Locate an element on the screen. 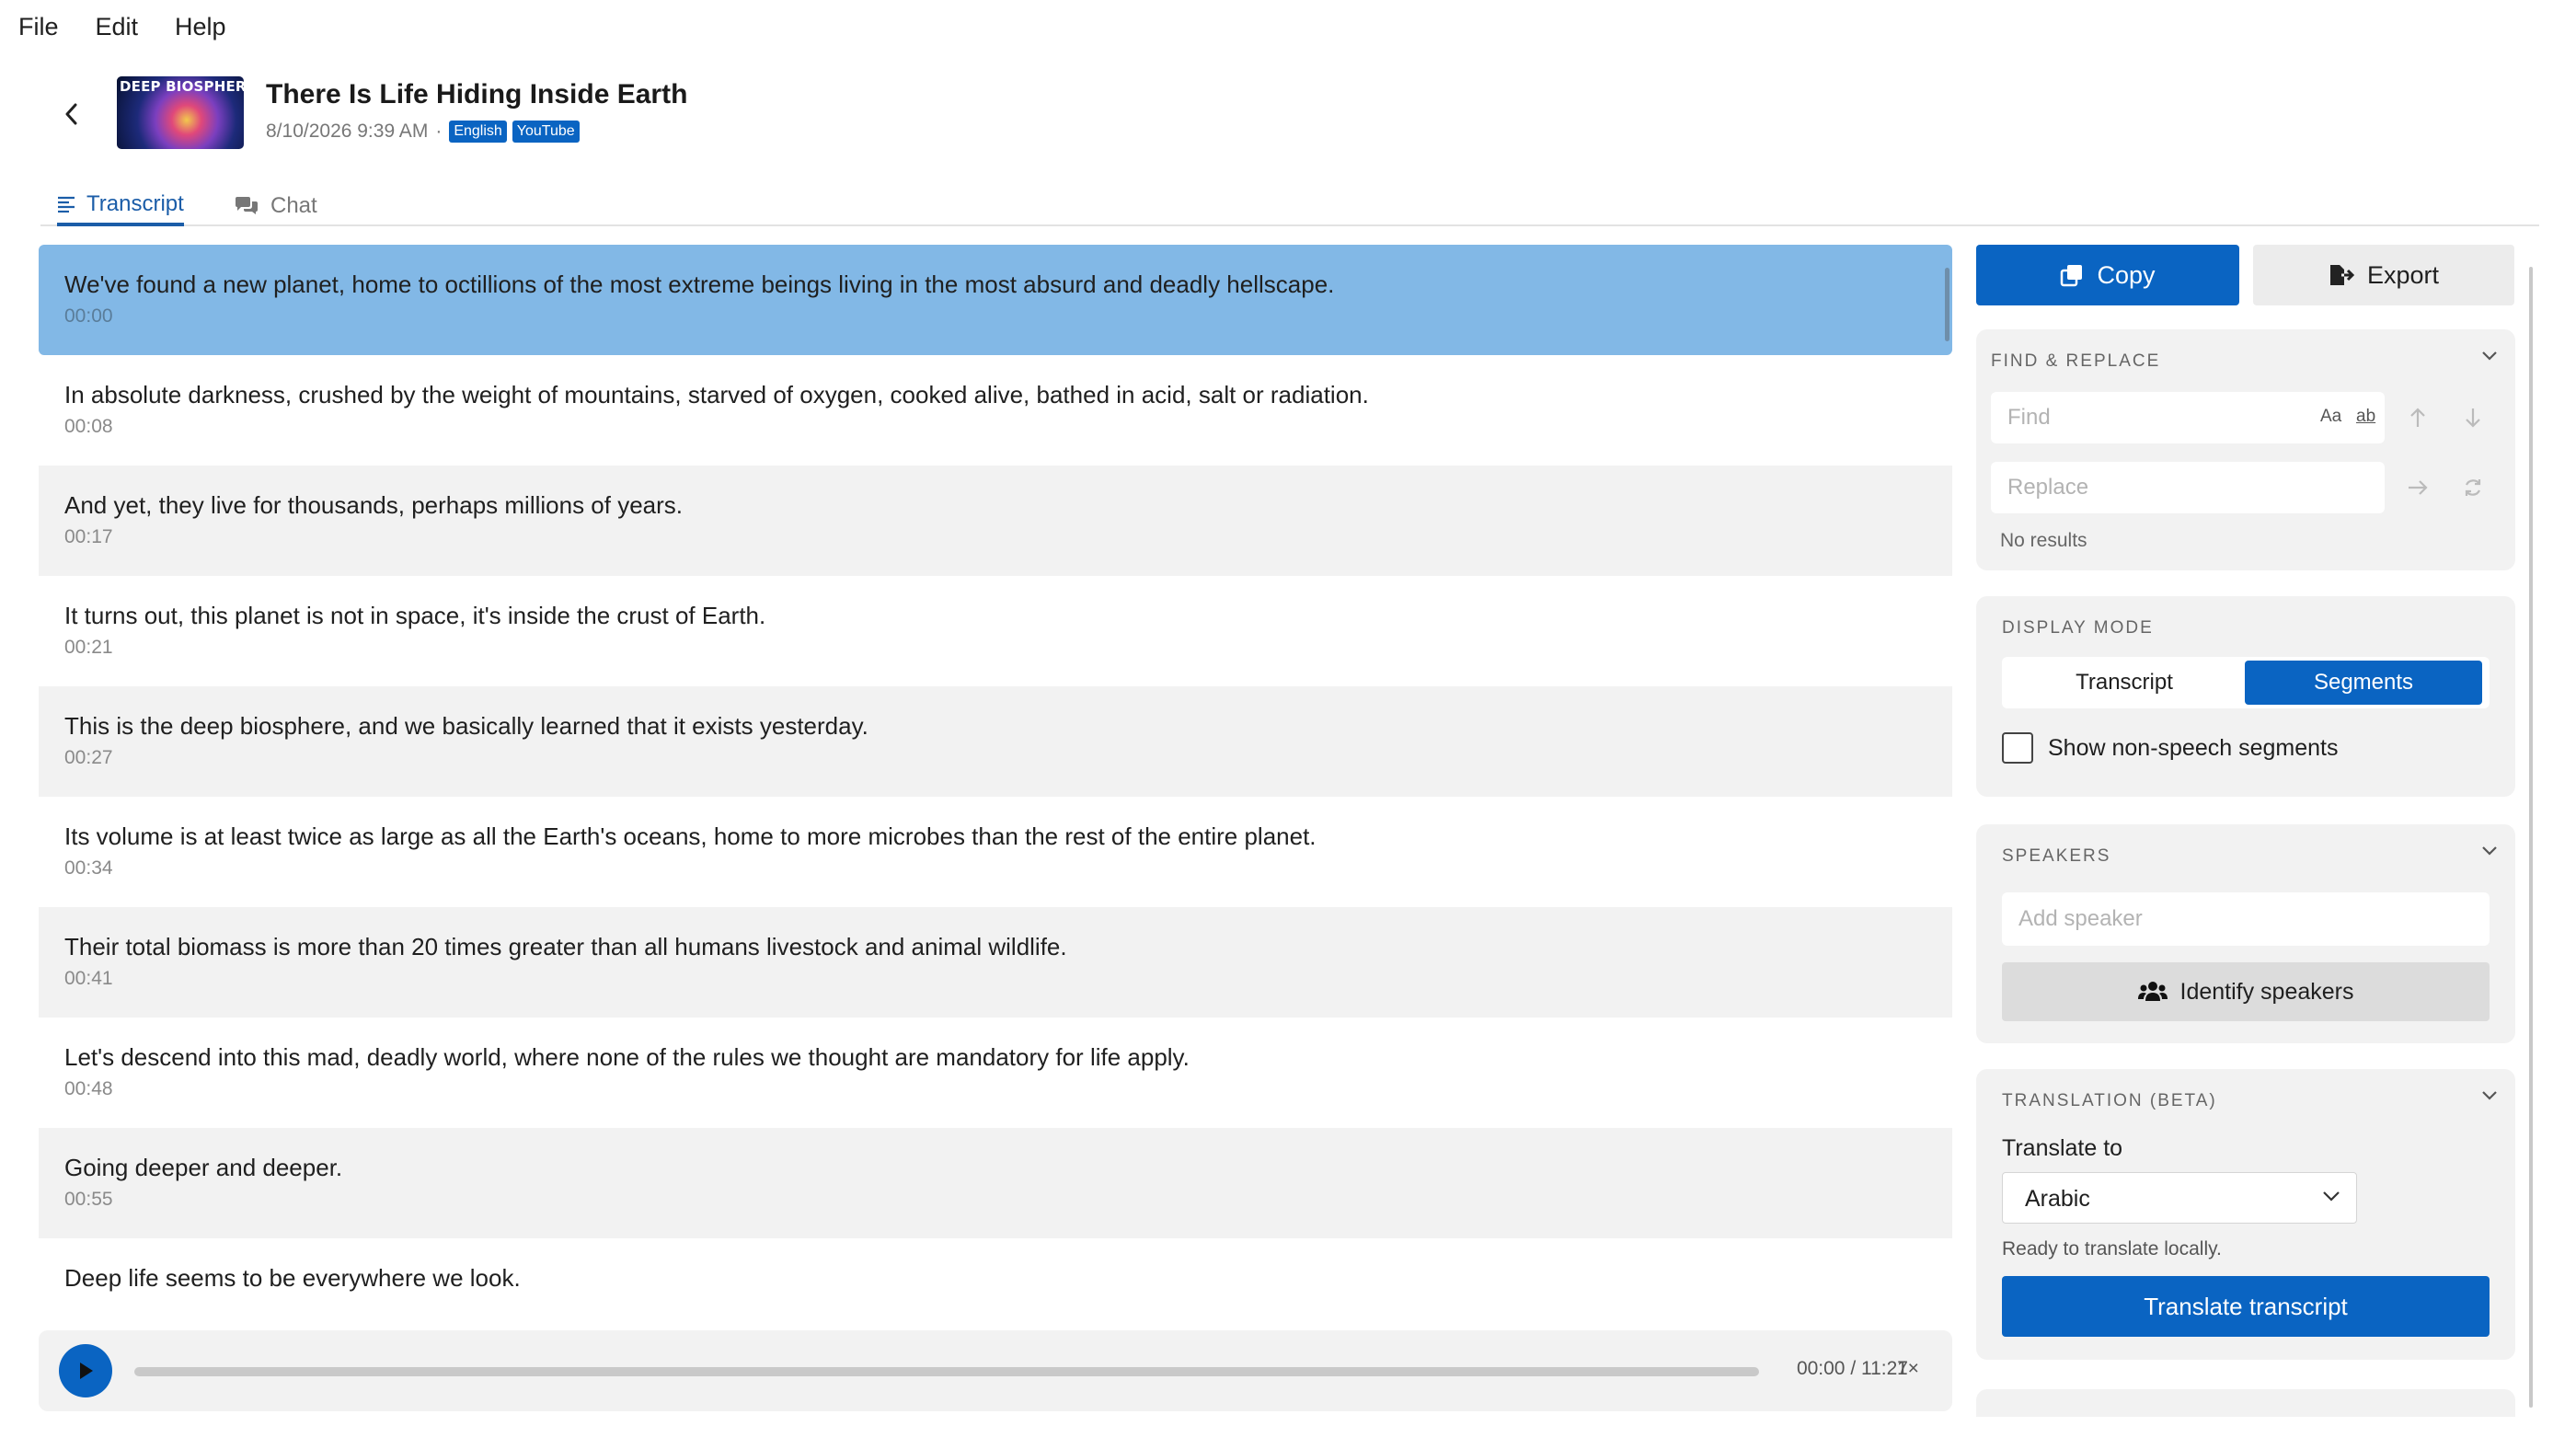 The image size is (2576, 1449). page-title: There Is Life Hiding Inside Earth is located at coordinates (477, 94).